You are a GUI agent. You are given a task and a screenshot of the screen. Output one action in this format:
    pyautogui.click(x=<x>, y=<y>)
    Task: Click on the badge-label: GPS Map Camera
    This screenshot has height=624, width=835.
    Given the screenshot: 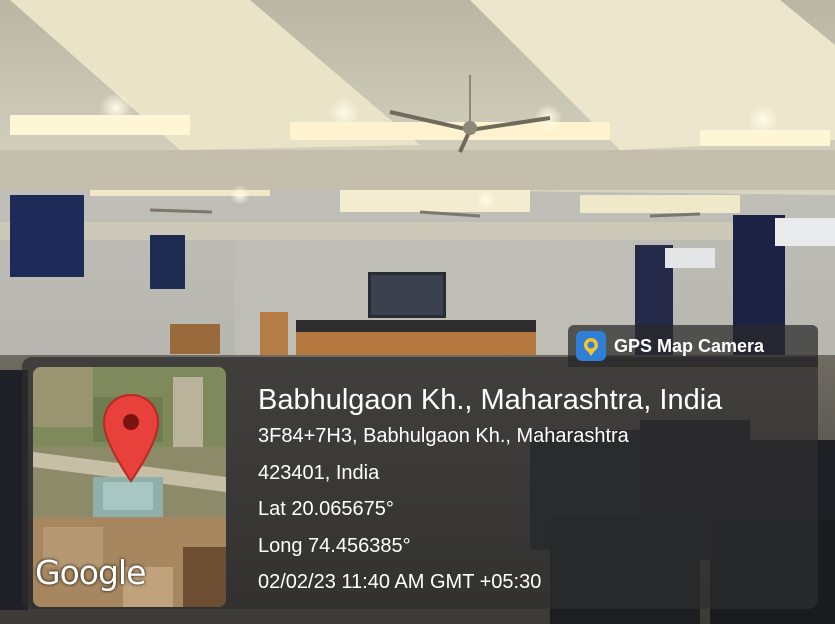 What is the action you would take?
    pyautogui.click(x=689, y=345)
    